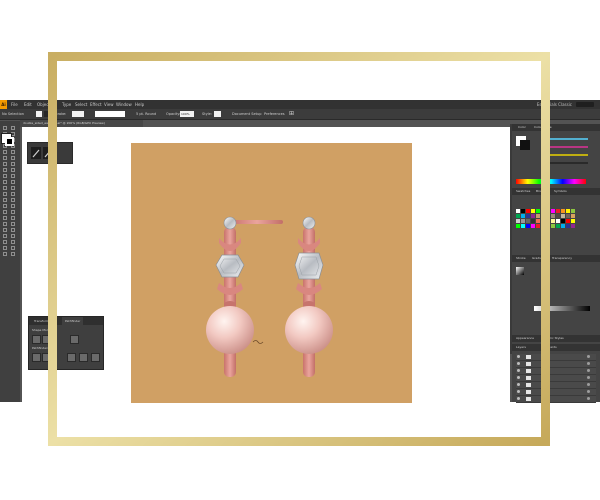 This screenshot has height=500, width=600. Describe the element at coordinates (551, 227) in the screenshot. I see `swatch-grid` at that location.